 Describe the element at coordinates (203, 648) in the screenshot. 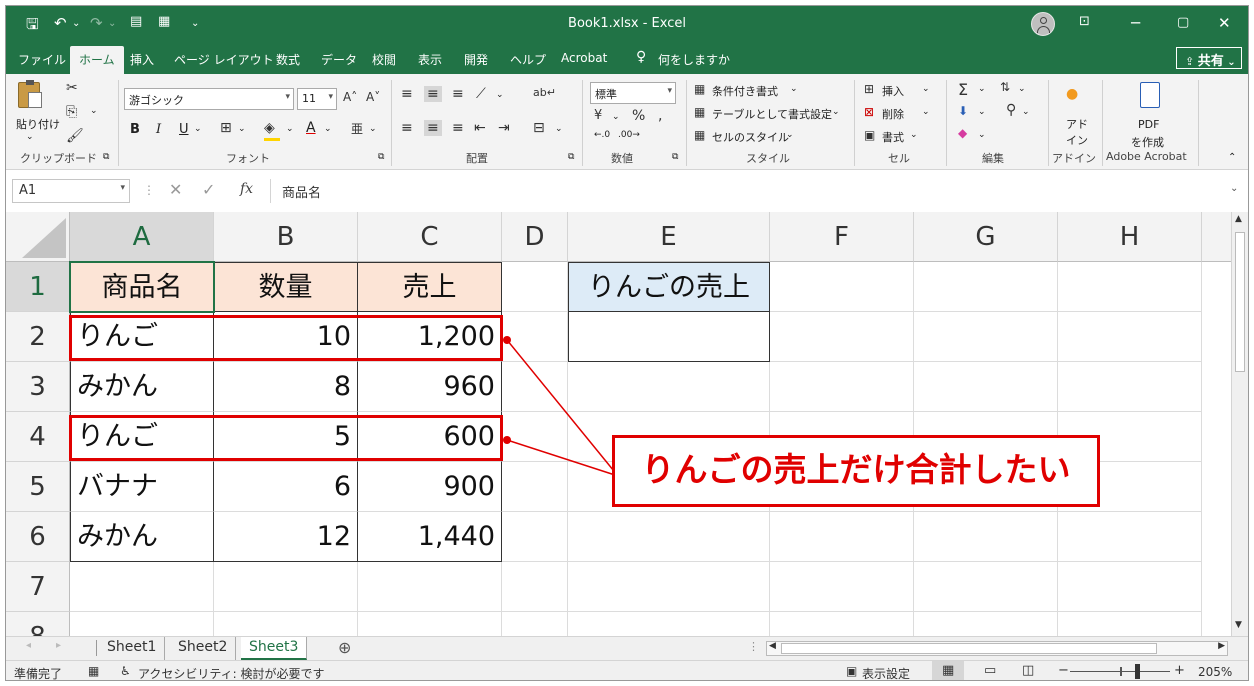

I see `sheet-tab-sheet2: Sheet2` at that location.